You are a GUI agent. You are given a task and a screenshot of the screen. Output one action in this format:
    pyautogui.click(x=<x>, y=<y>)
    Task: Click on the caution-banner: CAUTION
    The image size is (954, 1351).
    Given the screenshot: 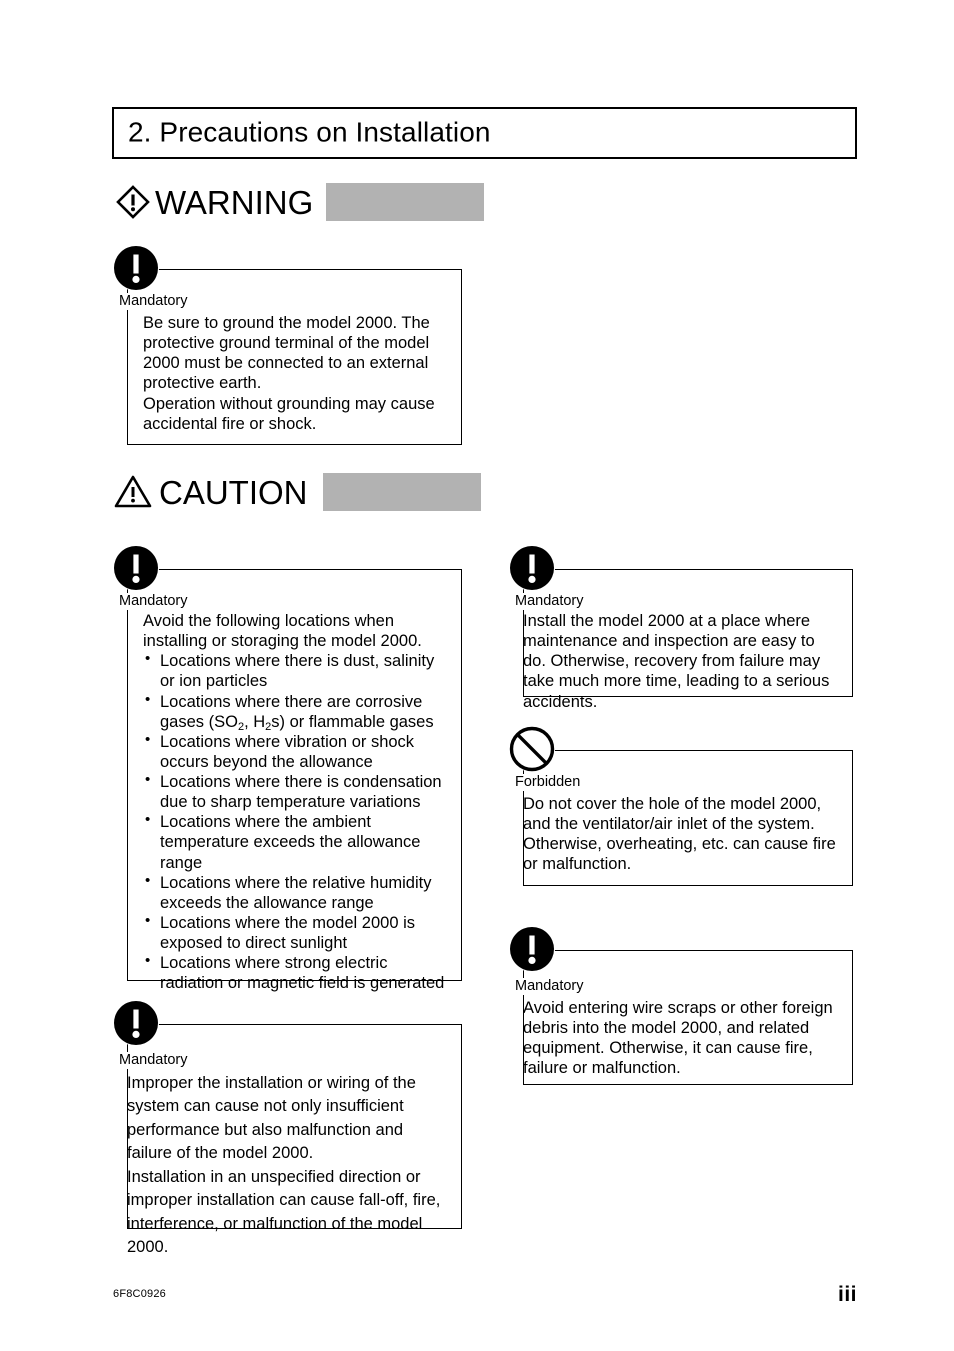 What is the action you would take?
    pyautogui.click(x=296, y=492)
    